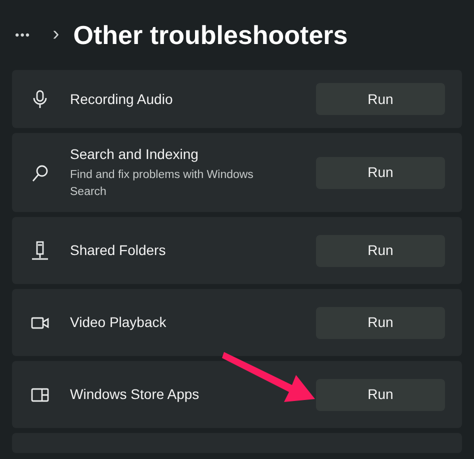 The width and height of the screenshot is (474, 459). I want to click on troubleshooter-name: Recording Audio, so click(122, 99).